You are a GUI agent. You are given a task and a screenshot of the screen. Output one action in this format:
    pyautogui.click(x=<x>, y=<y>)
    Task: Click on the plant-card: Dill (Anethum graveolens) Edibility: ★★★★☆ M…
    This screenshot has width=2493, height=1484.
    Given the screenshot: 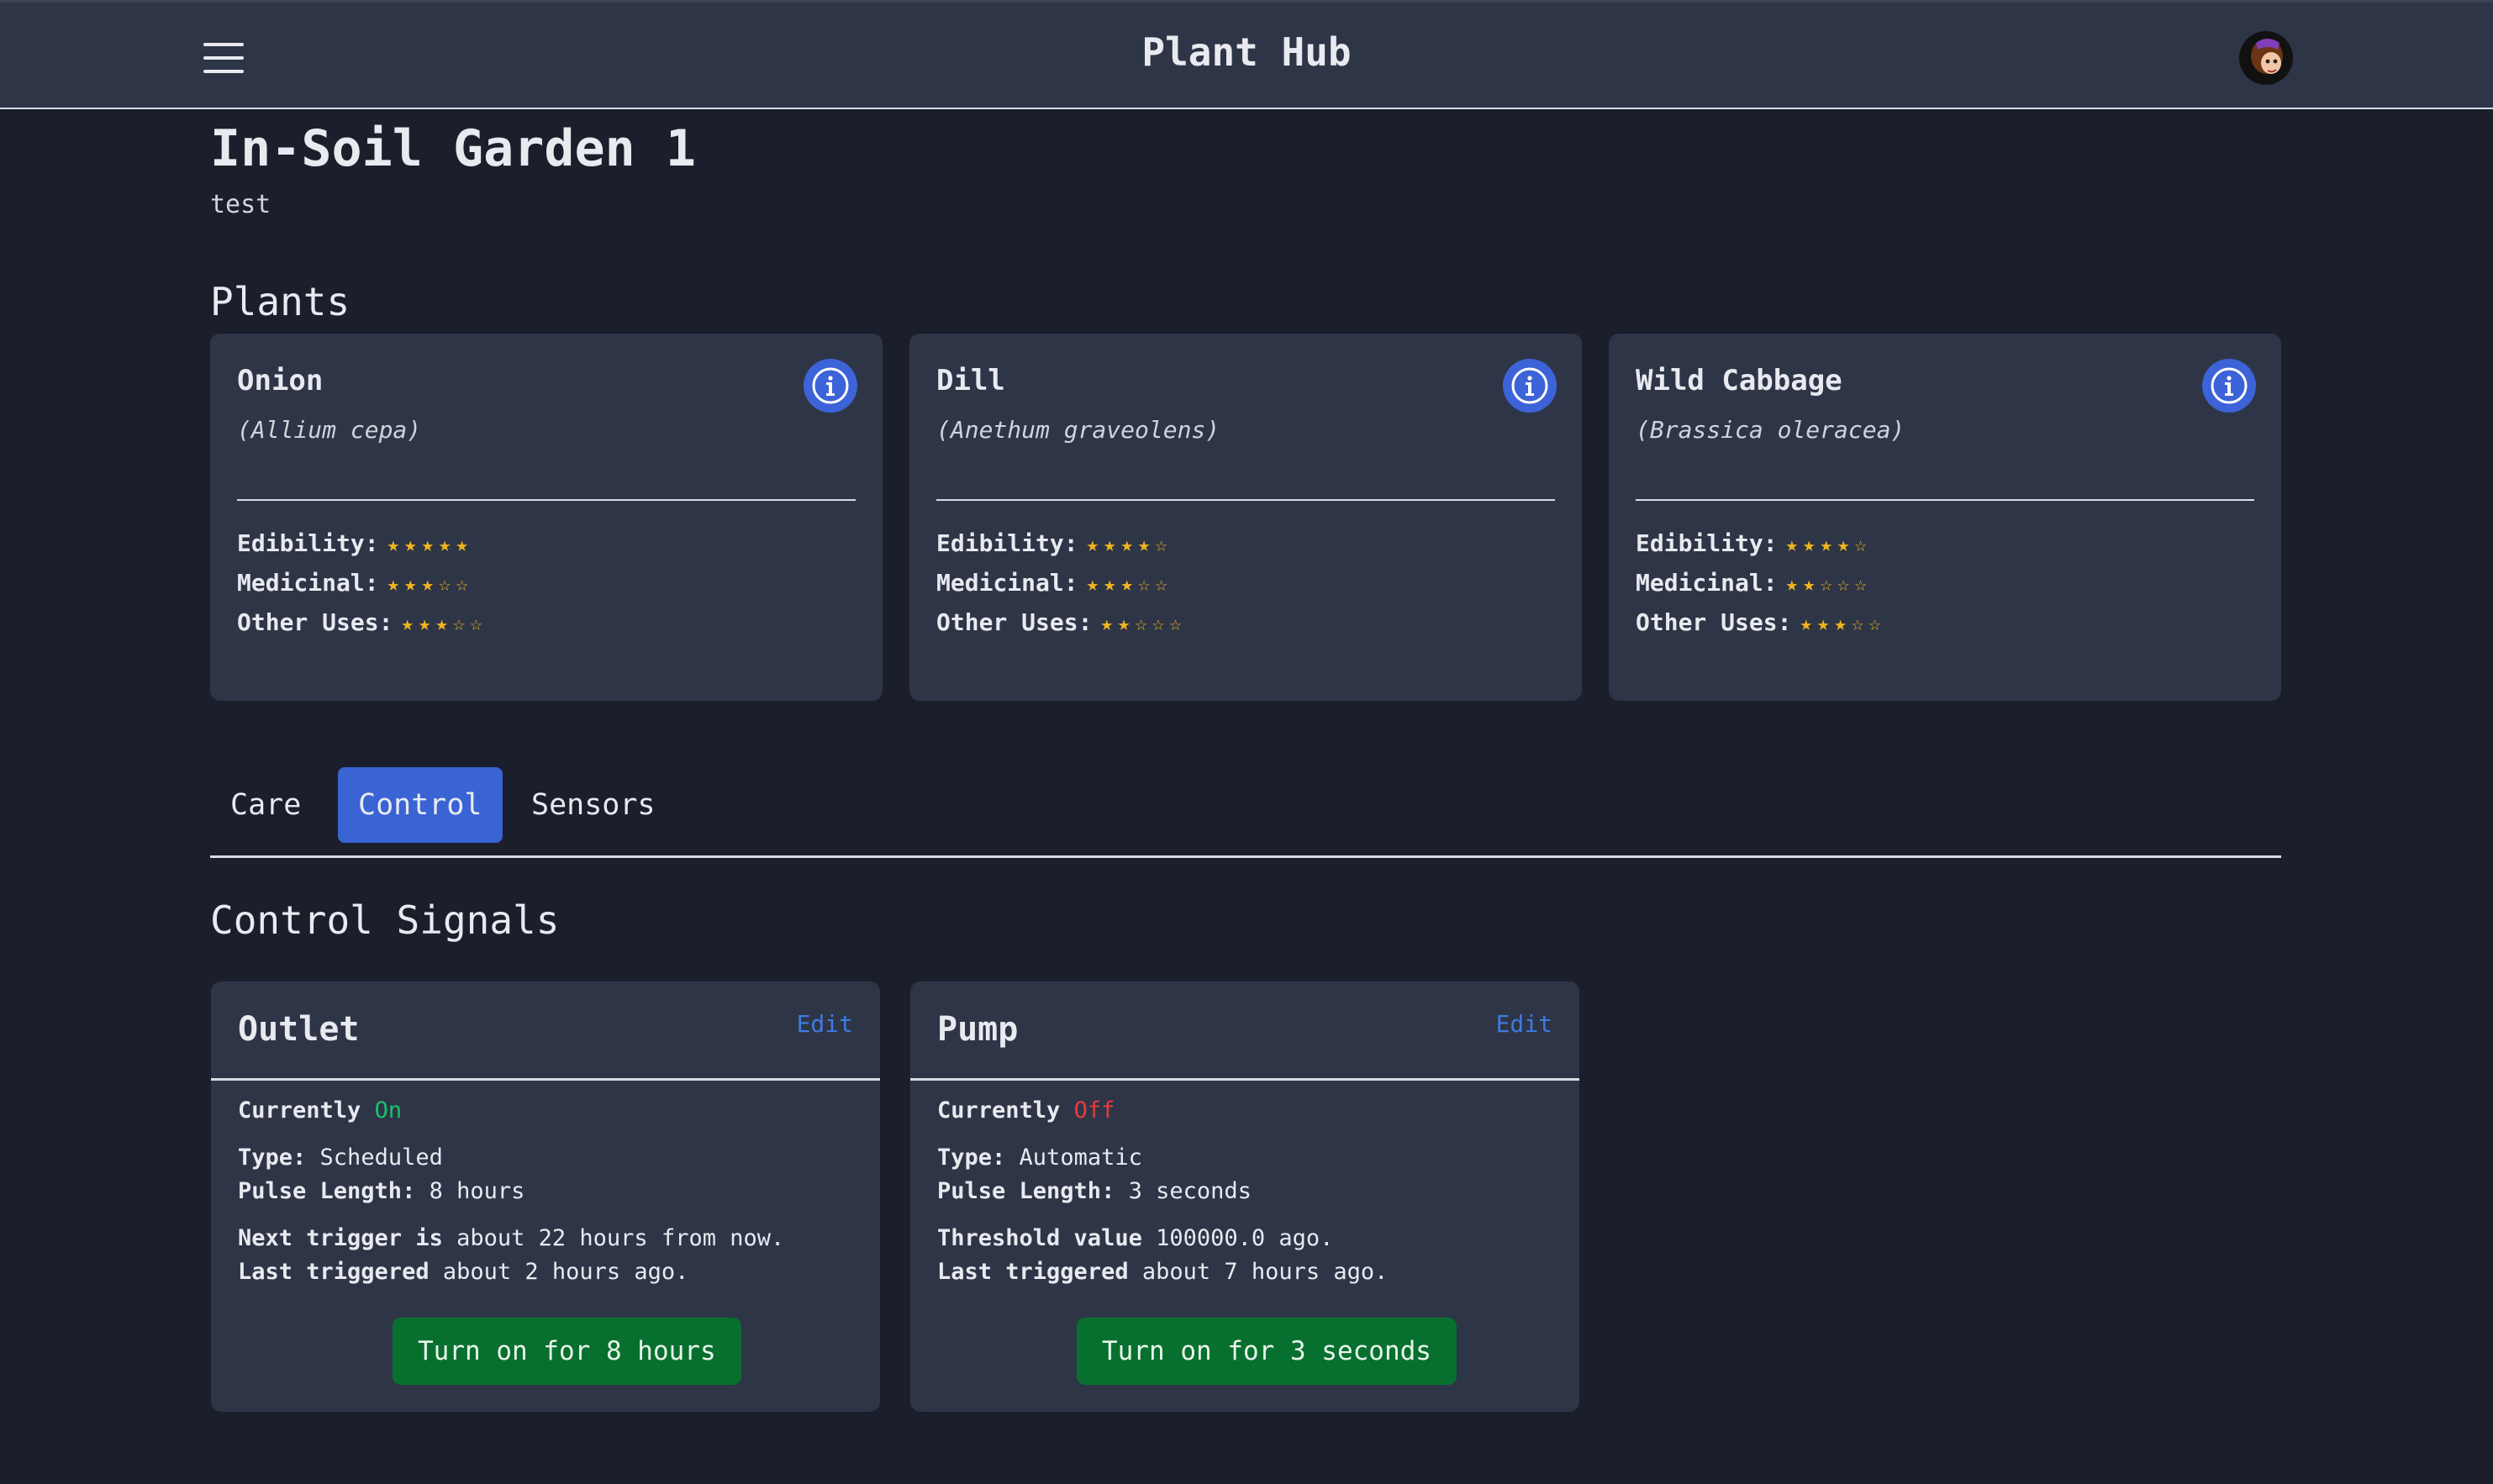 What is the action you would take?
    pyautogui.click(x=1246, y=517)
    